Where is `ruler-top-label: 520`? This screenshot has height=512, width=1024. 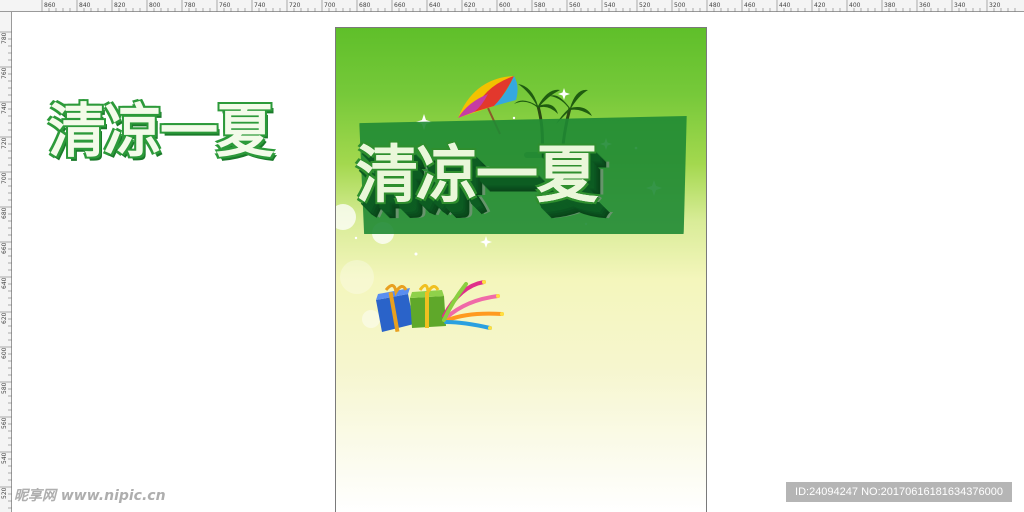 ruler-top-label: 520 is located at coordinates (645, 5).